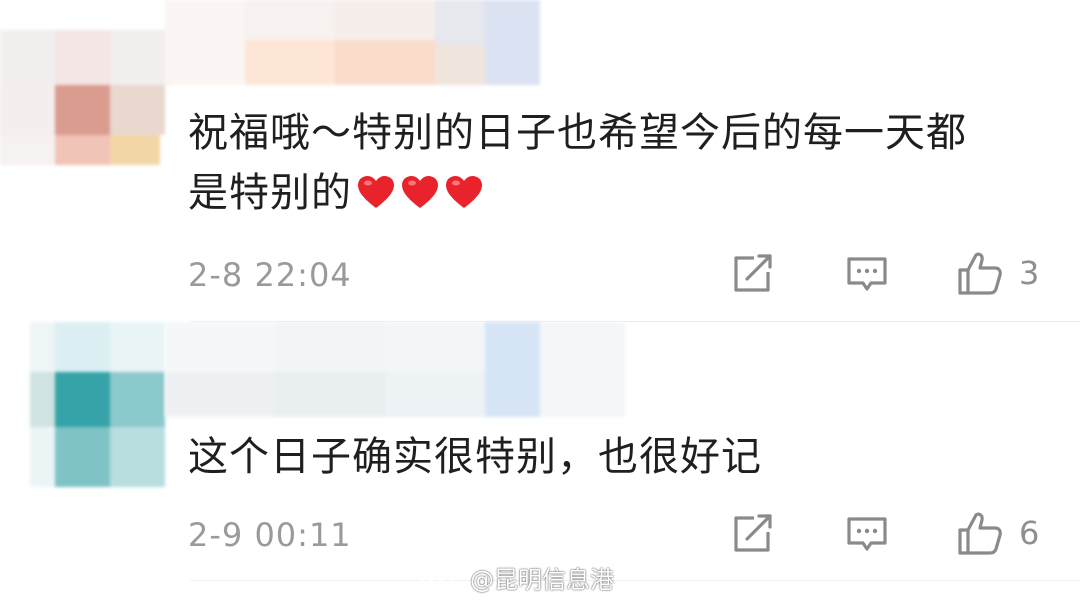 This screenshot has width=1080, height=604. I want to click on comment-text-line: 祝福哦～特别的日子也希望今后的每一天都, so click(577, 133).